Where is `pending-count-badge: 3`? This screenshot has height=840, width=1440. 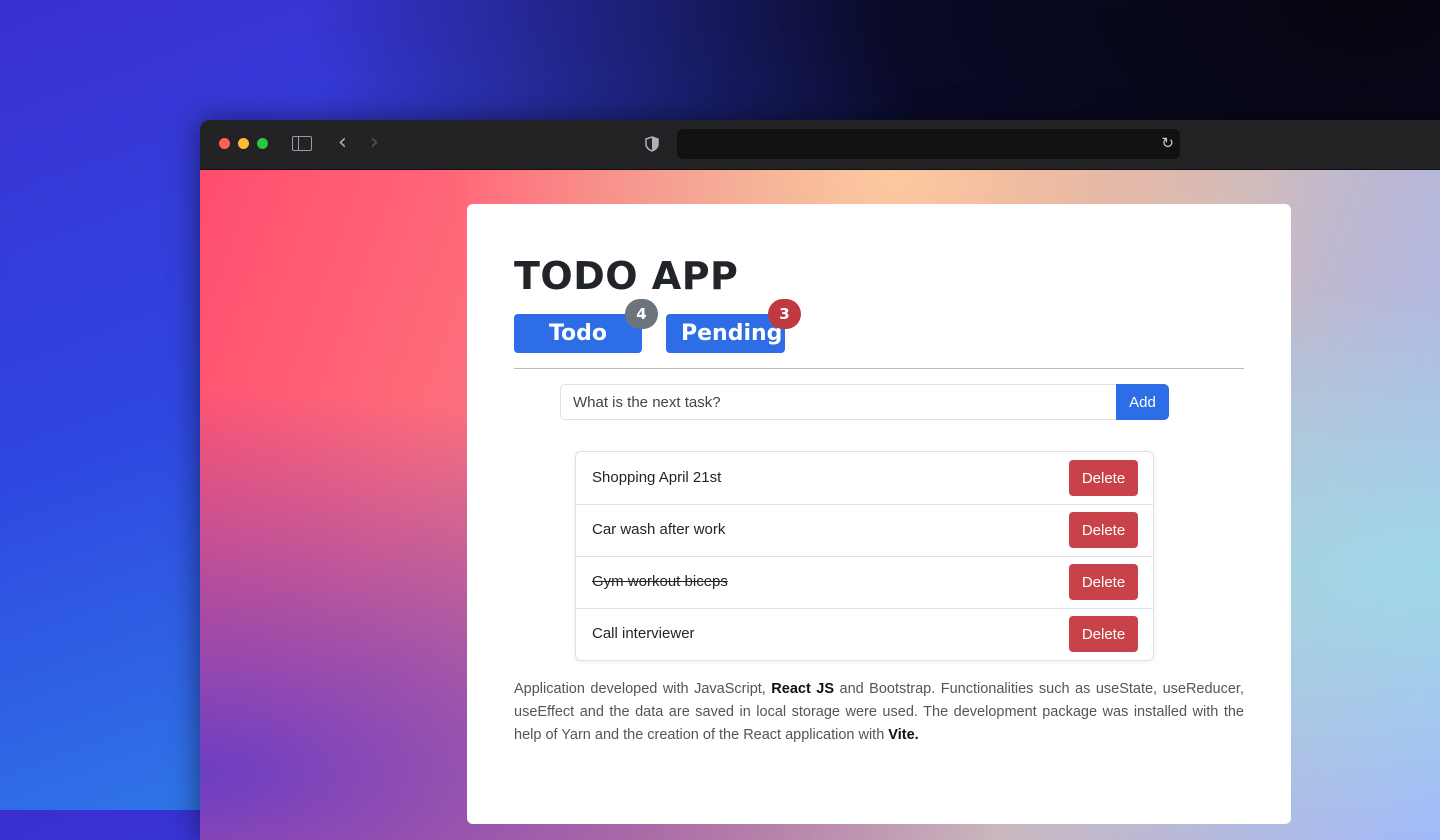
pending-count-badge: 3 is located at coordinates (784, 314).